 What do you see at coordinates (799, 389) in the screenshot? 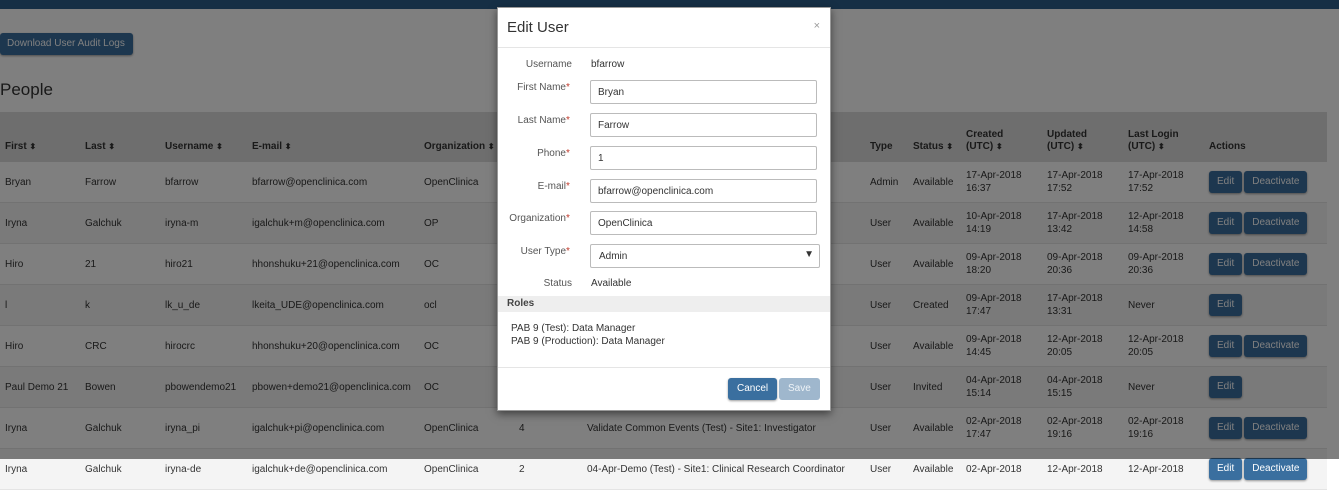
I see `save-button: Save` at bounding box center [799, 389].